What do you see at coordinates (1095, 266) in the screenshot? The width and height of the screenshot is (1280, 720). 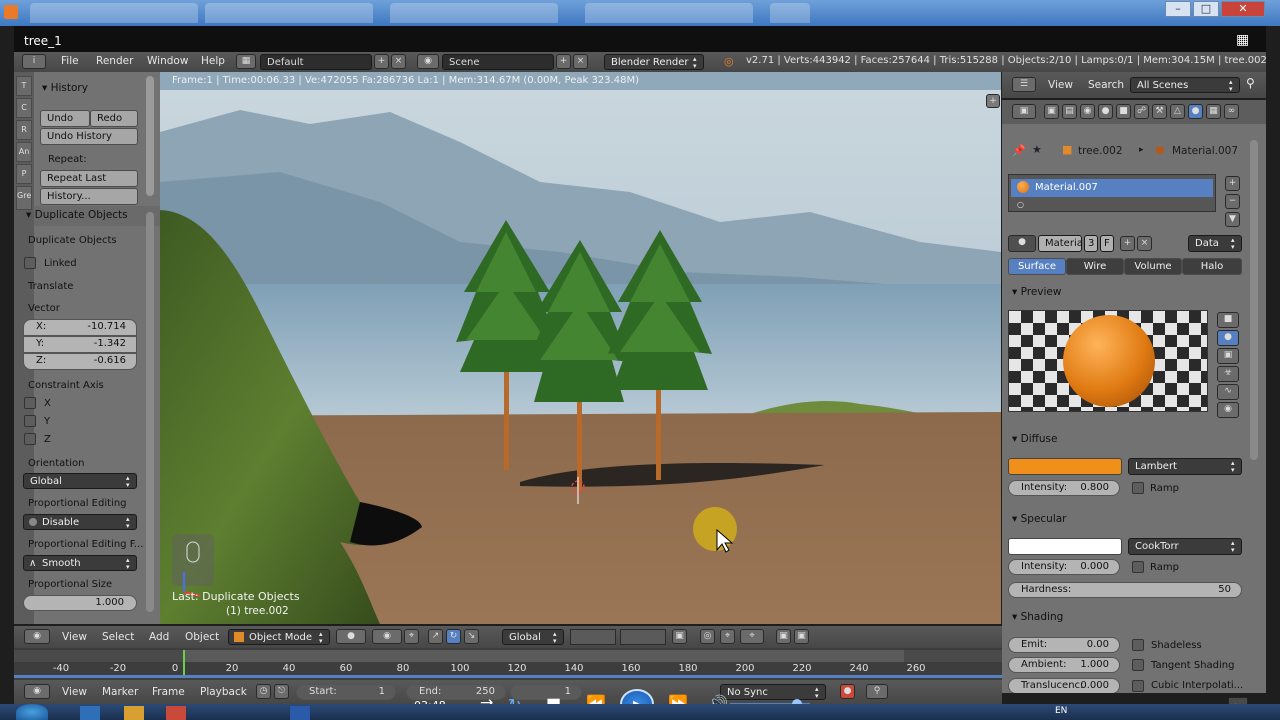 I see `tab-wire: Wire` at bounding box center [1095, 266].